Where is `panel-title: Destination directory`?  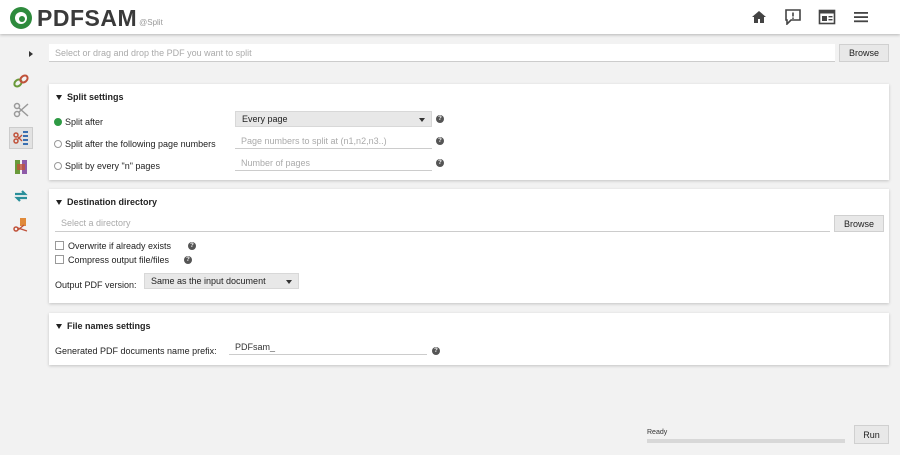
panel-title: Destination directory is located at coordinates (112, 202).